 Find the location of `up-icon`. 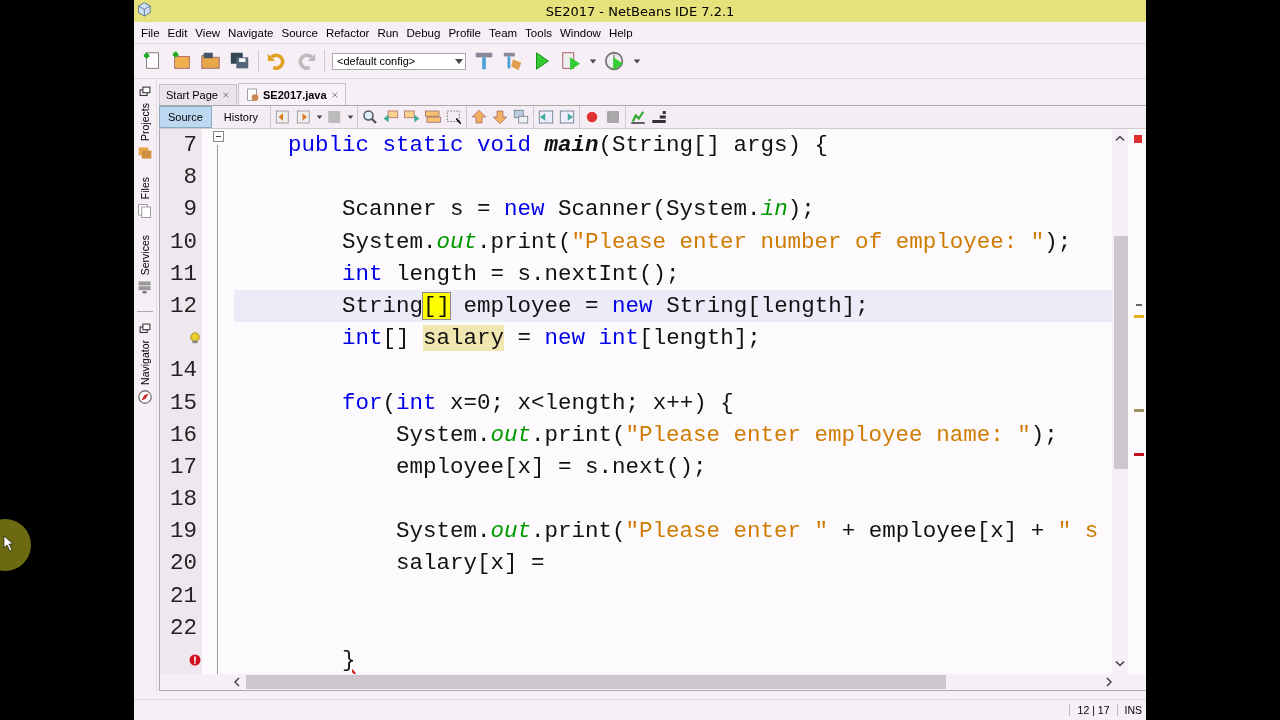

up-icon is located at coordinates (479, 117).